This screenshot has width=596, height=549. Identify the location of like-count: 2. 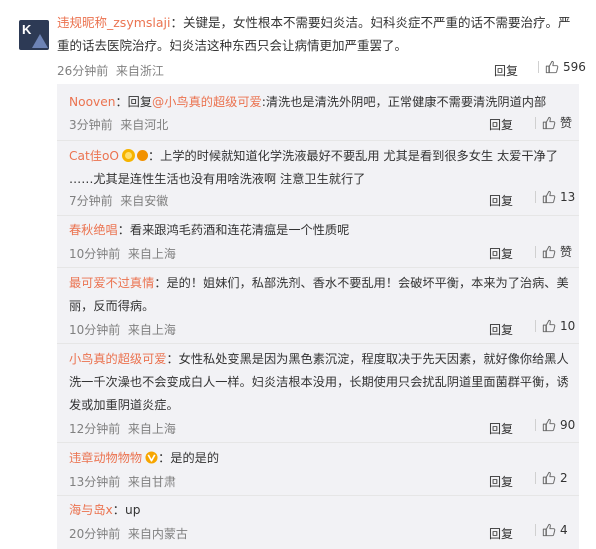
(564, 478).